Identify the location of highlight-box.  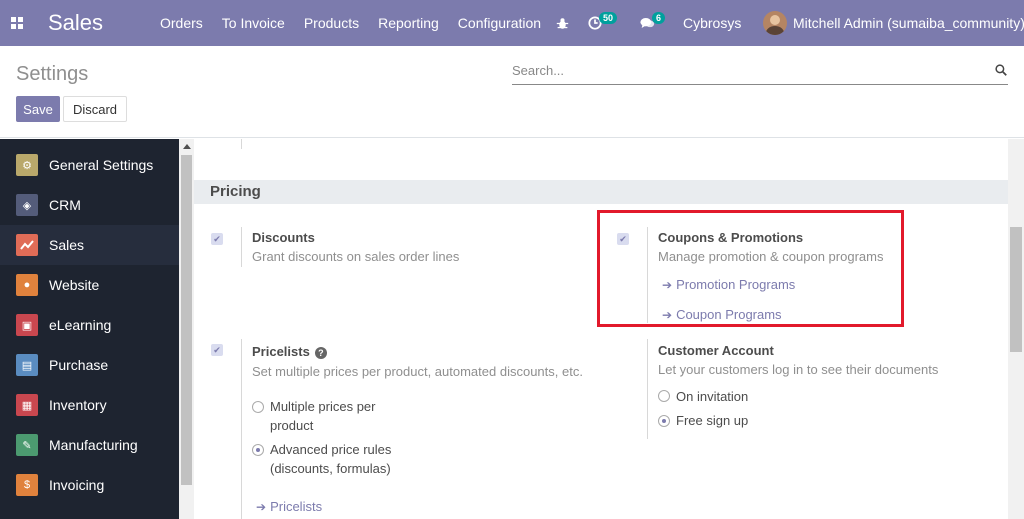
(750, 268).